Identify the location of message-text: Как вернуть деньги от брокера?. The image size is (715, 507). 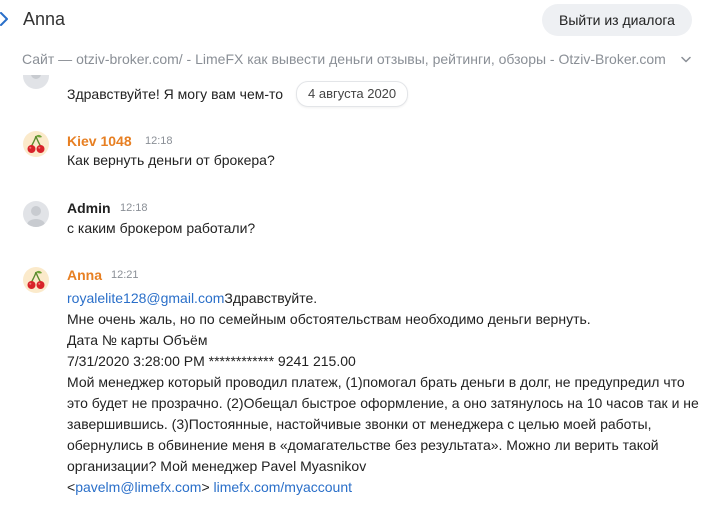
(171, 160).